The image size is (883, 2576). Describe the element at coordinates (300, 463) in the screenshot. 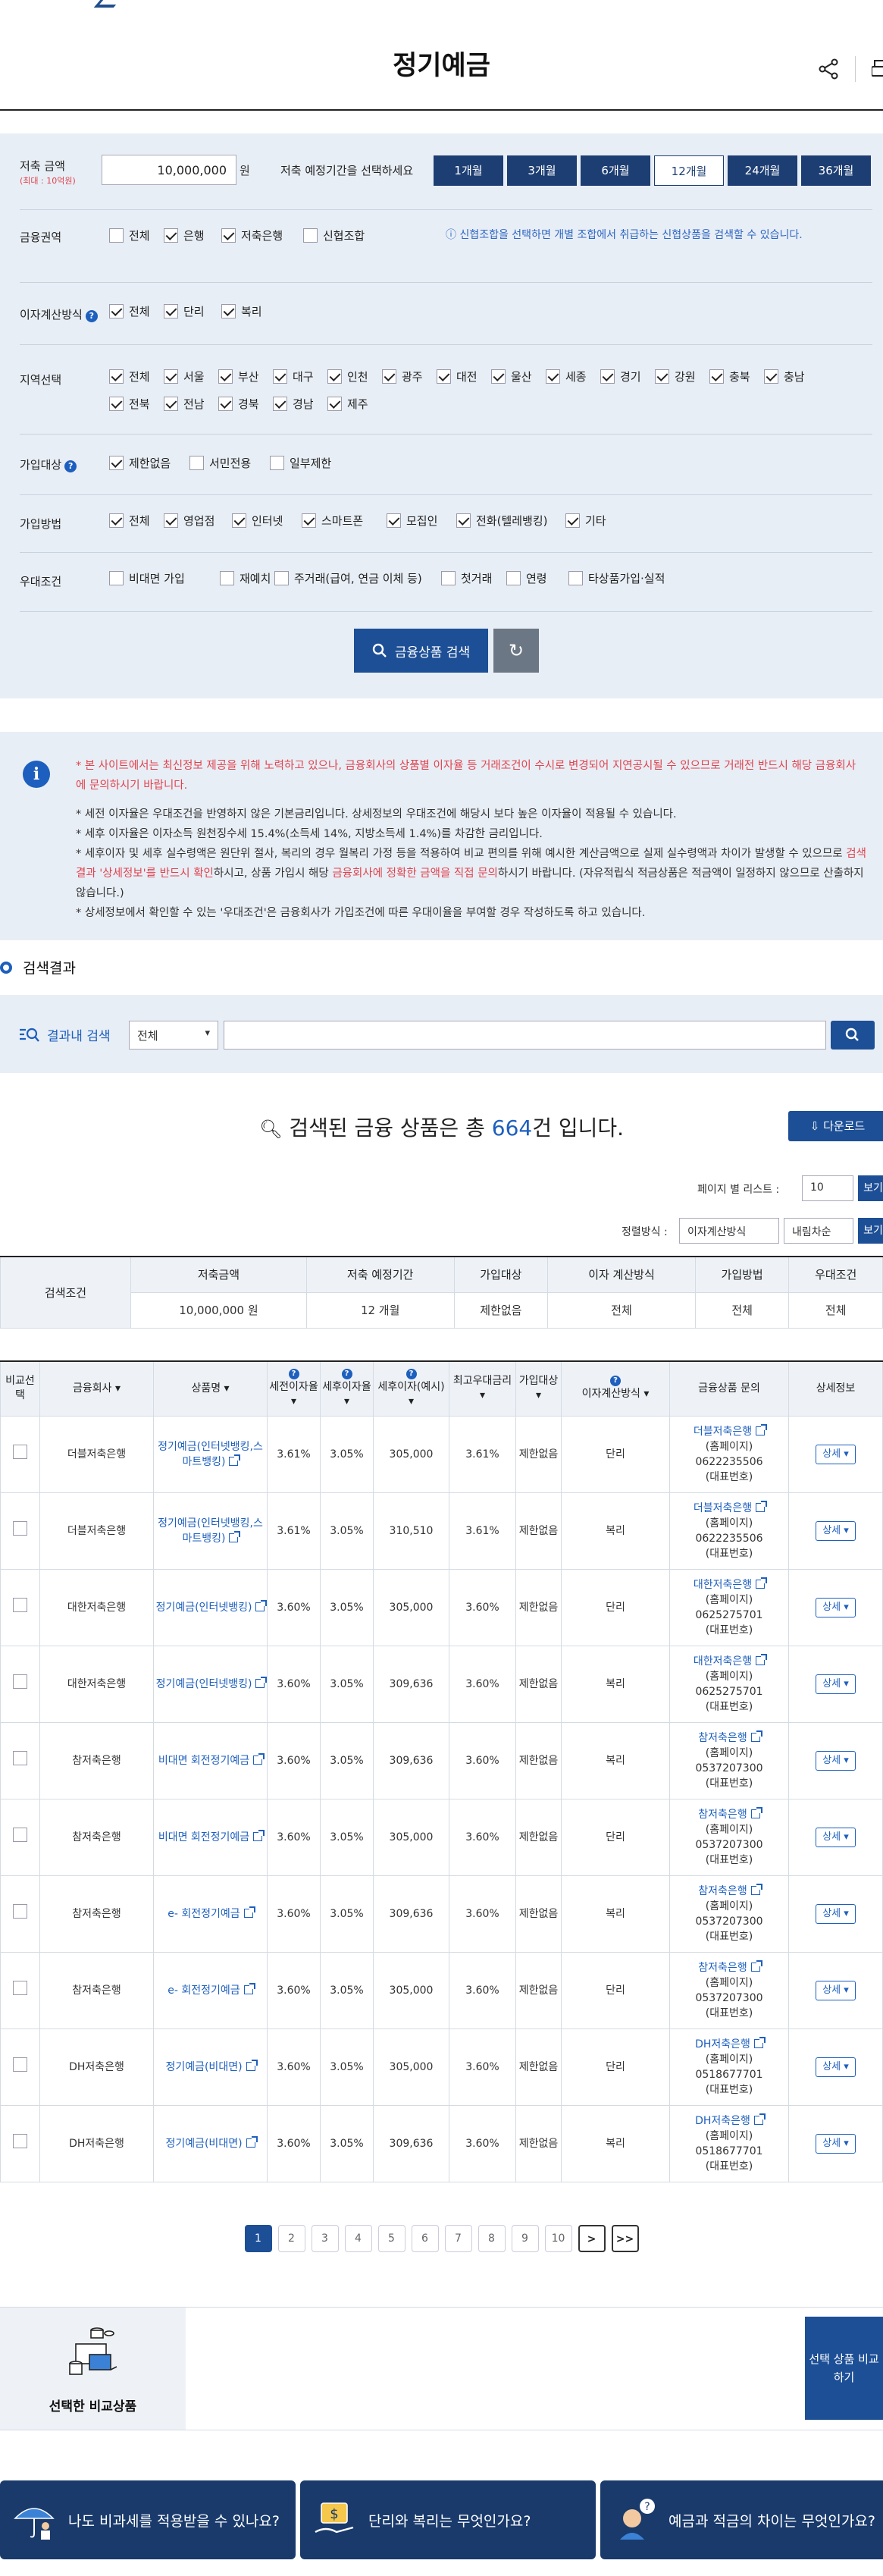

I see `target-partial-checkbox: 일부제한` at that location.